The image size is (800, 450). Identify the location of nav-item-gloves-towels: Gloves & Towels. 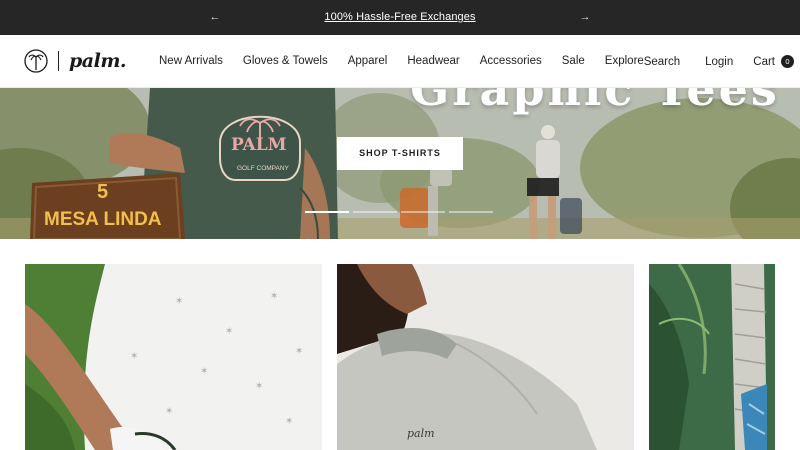
(285, 61).